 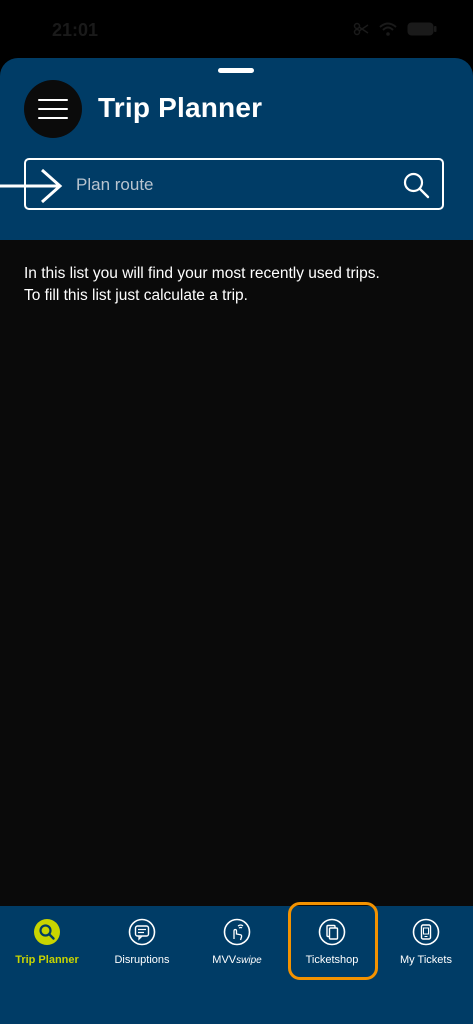 I want to click on tab-disruptions: Disruptions, so click(x=142, y=946).